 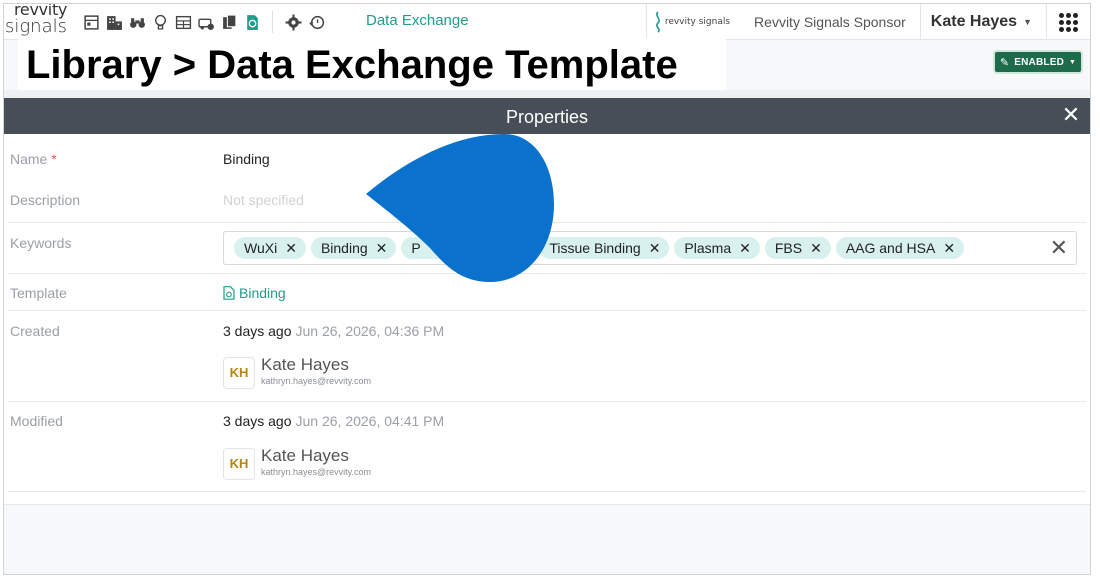 What do you see at coordinates (41, 243) in the screenshot?
I see `keywords-label: Keywords` at bounding box center [41, 243].